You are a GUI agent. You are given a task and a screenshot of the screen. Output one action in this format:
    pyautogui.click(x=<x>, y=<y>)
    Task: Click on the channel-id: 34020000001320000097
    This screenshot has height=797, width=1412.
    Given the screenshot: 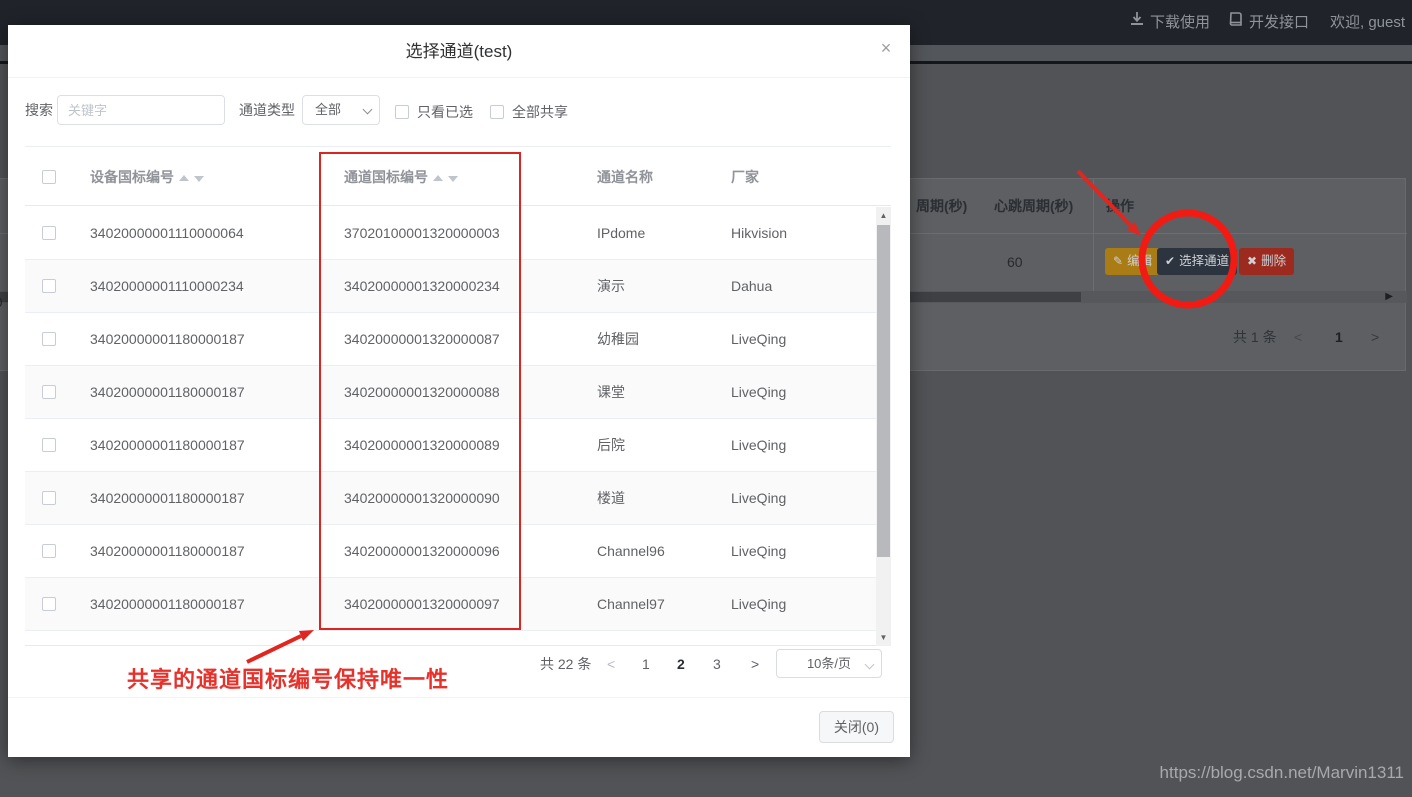 What is the action you would take?
    pyautogui.click(x=422, y=604)
    